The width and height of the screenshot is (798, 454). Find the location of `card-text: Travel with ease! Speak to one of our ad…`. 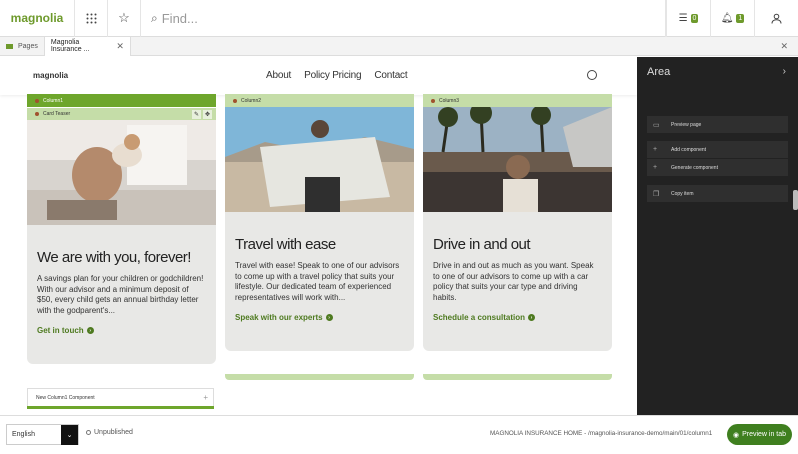

card-text: Travel with ease! Speak to one of our ad… is located at coordinates (317, 281).